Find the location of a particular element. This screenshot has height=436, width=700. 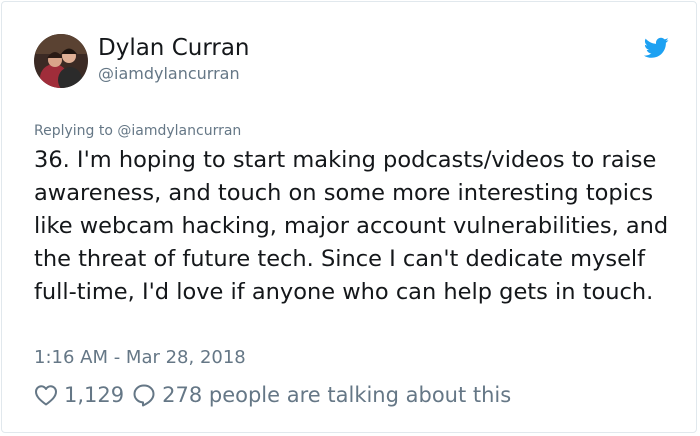

avatar is located at coordinates (61, 61).